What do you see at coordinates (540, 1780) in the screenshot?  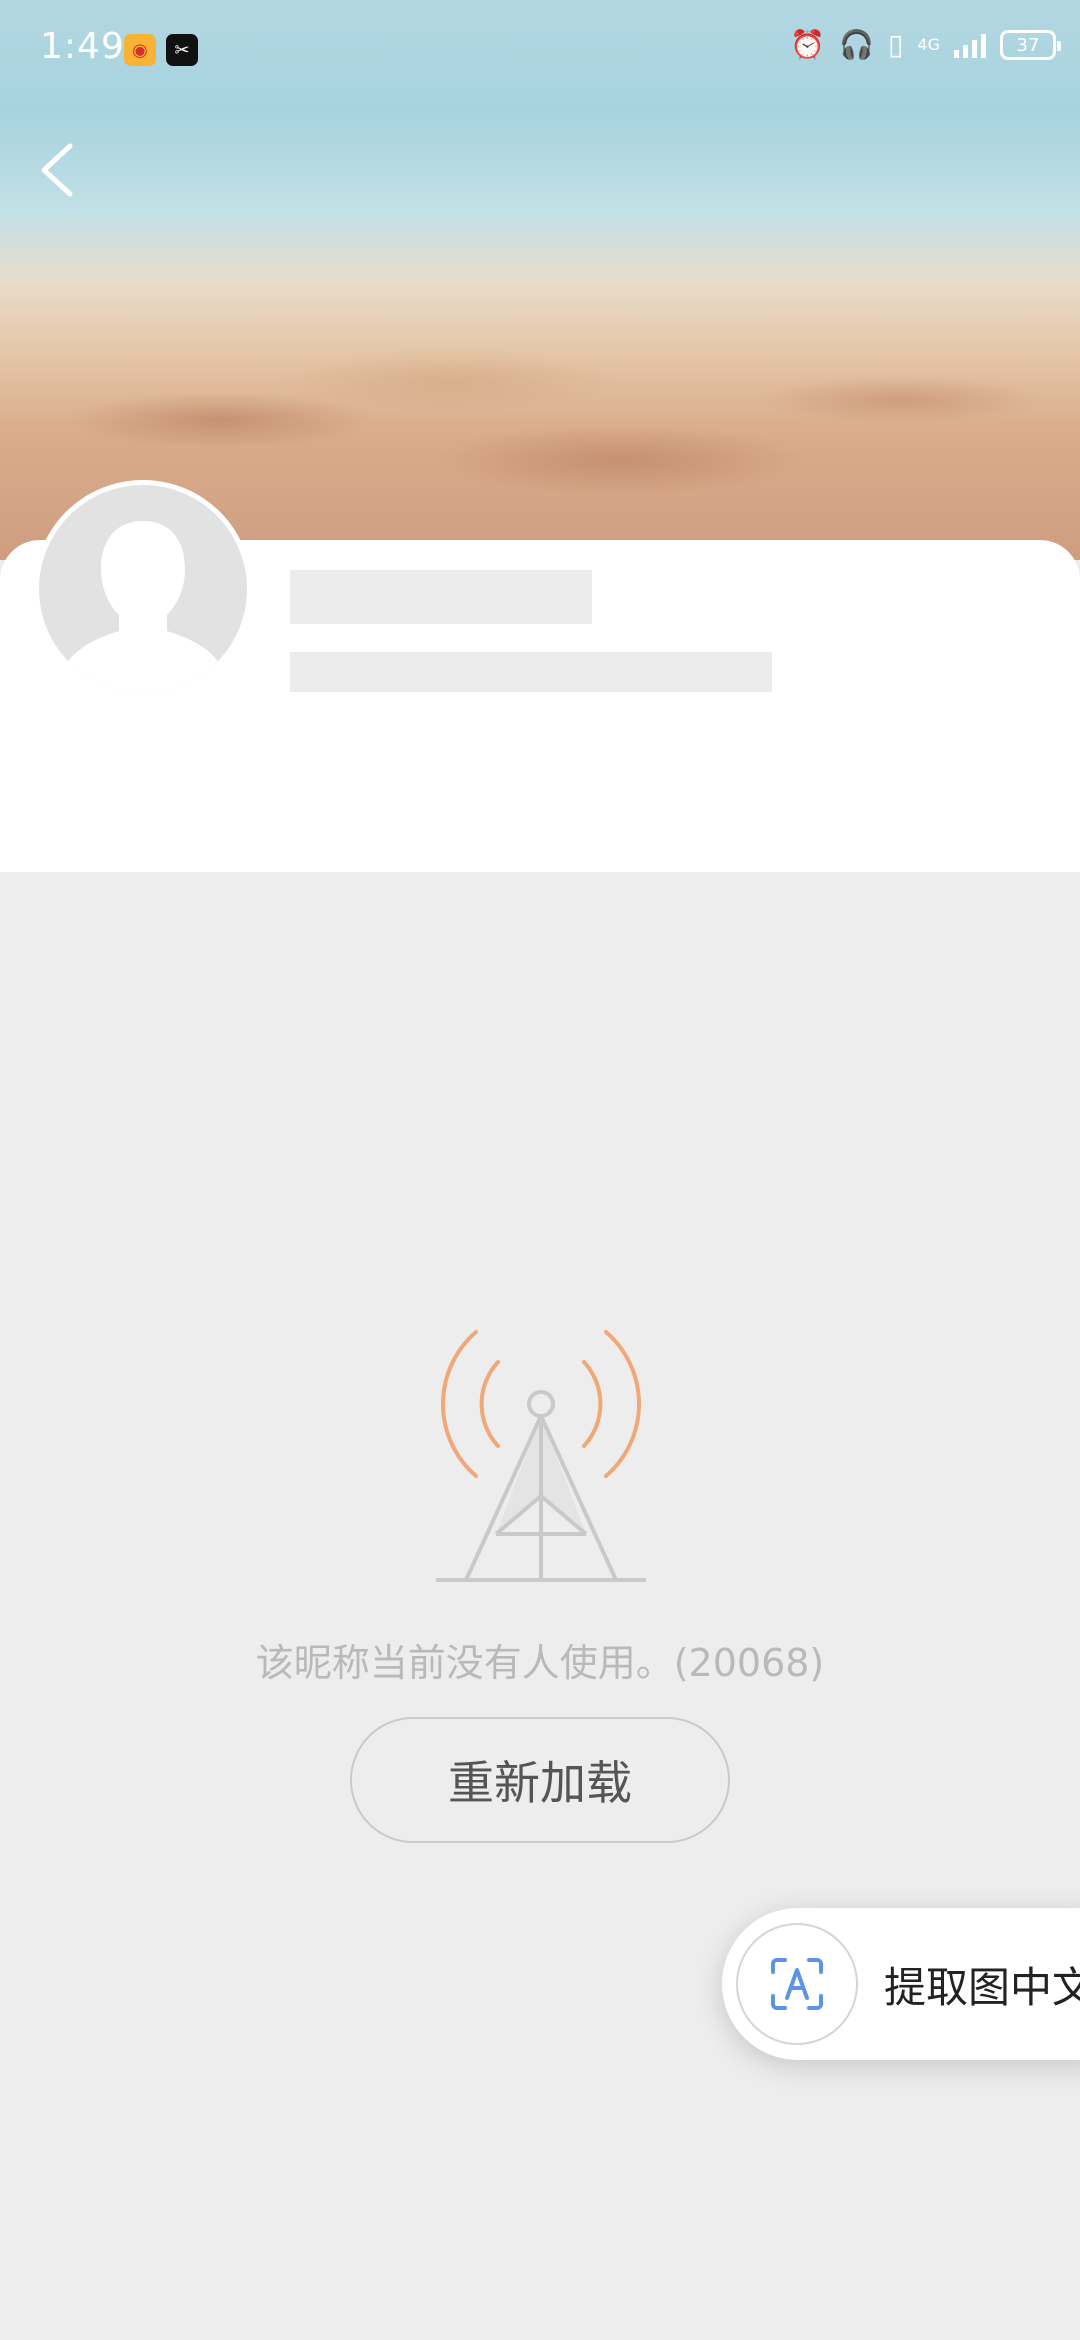 I see `reload-button: 重新加载` at bounding box center [540, 1780].